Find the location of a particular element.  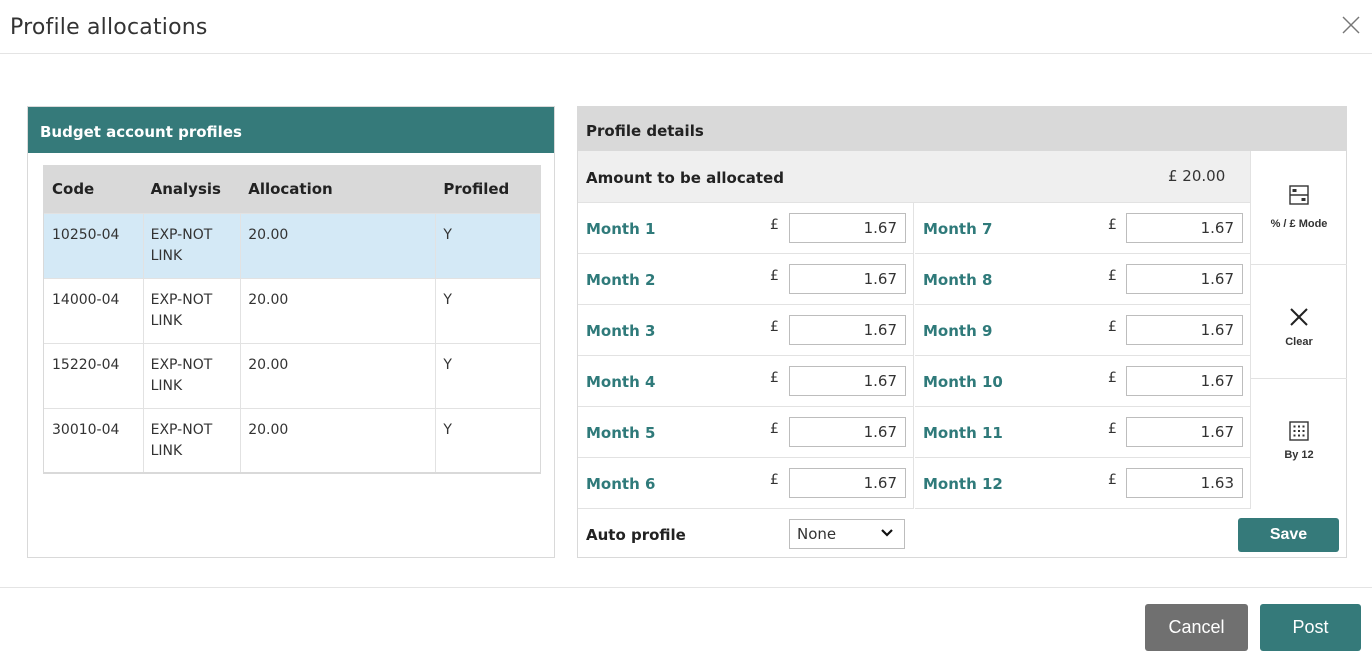

cell-code: 10250-04 is located at coordinates (94, 246).